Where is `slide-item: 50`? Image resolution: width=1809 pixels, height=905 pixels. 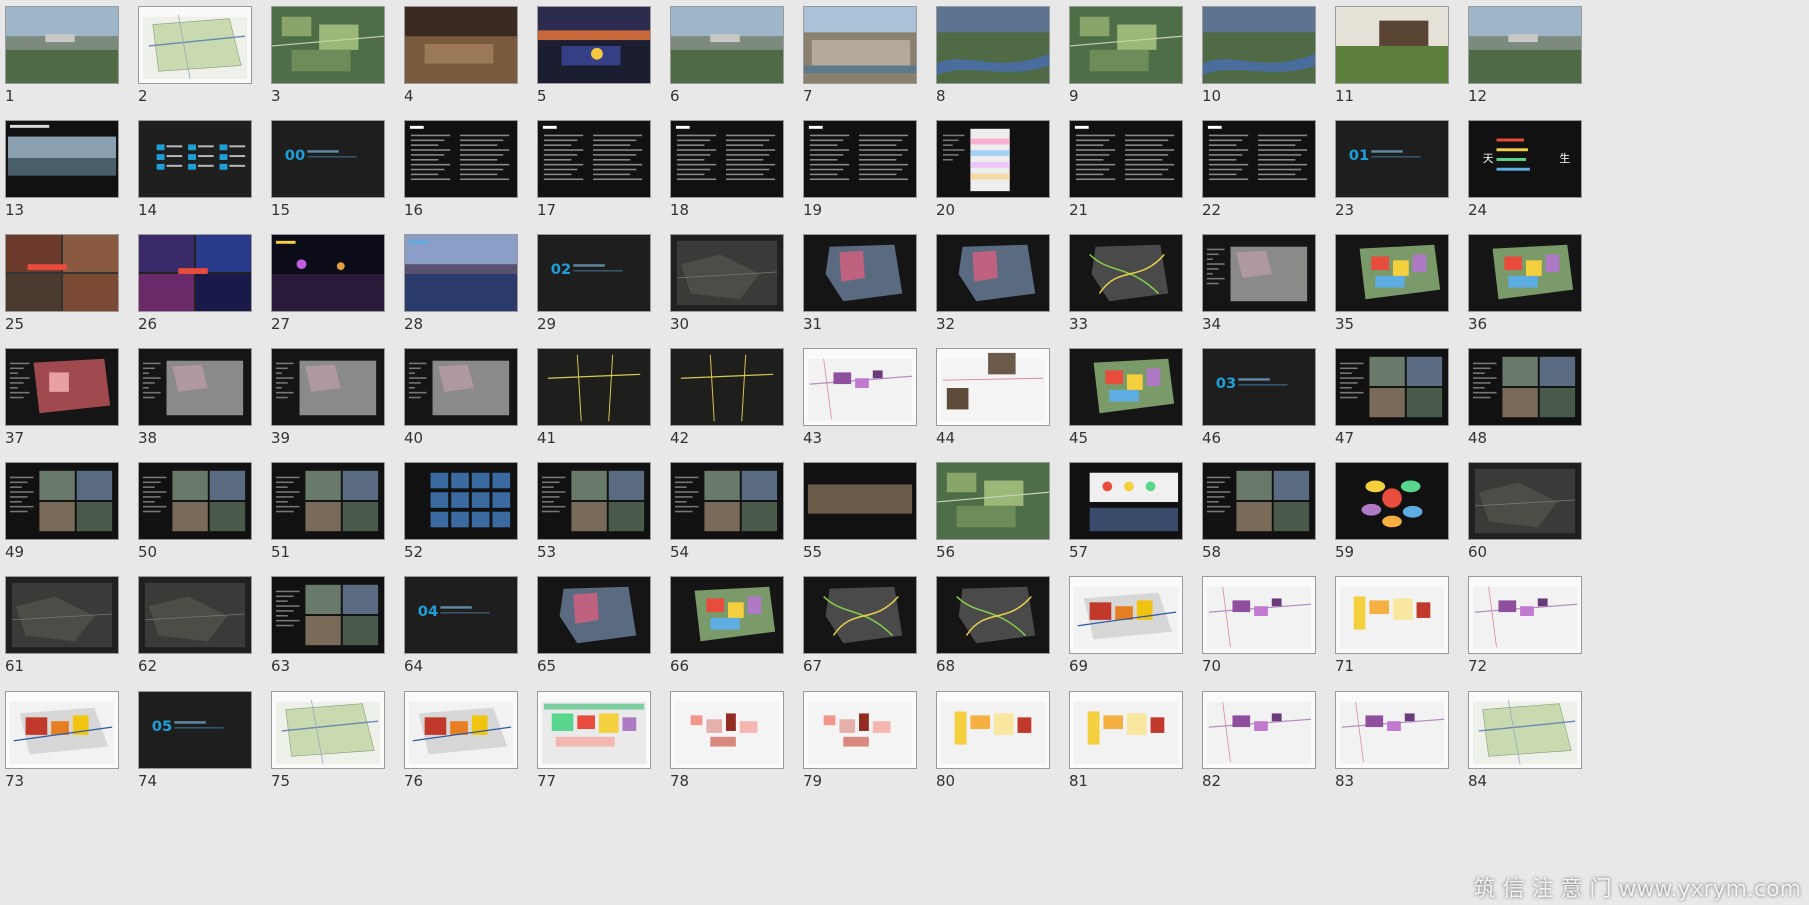 slide-item: 50 is located at coordinates (209, 511).